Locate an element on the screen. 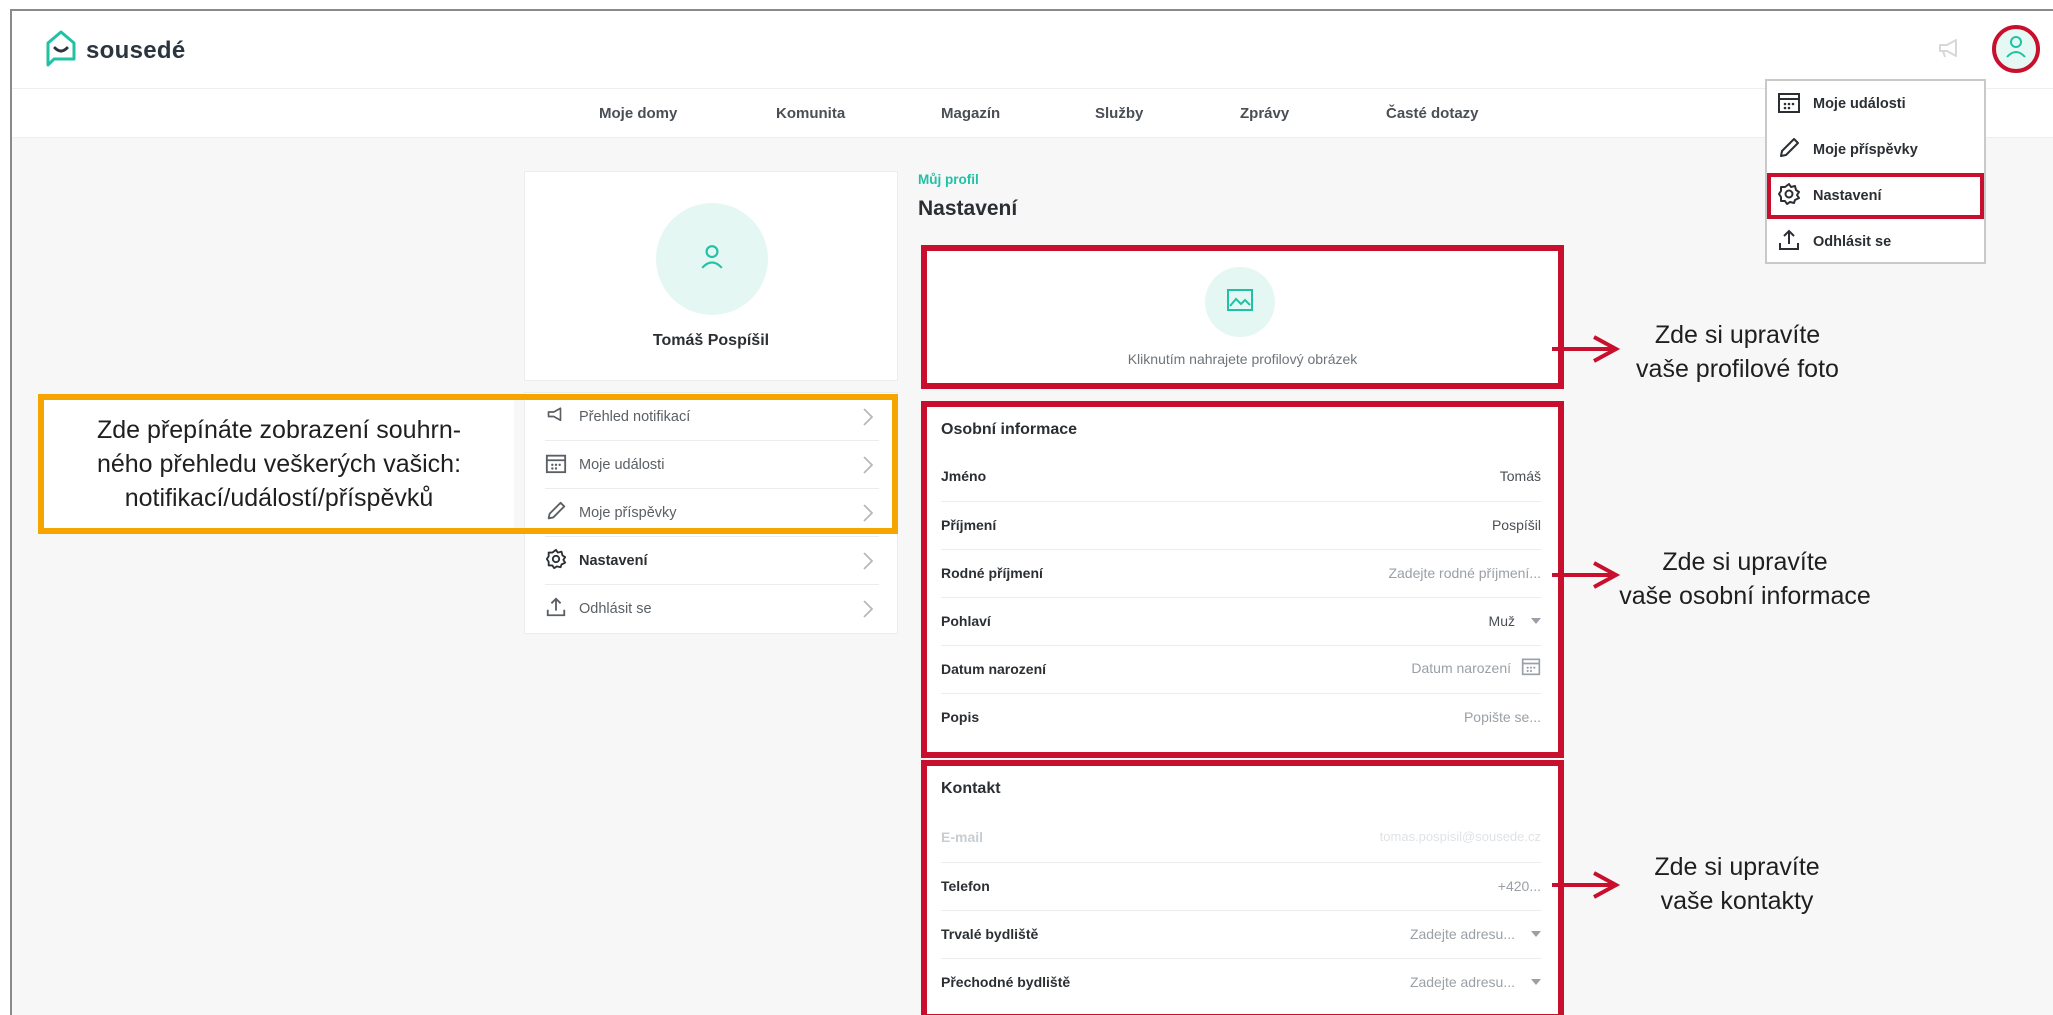 This screenshot has width=2053, height=1015. select-value: Muž is located at coordinates (1501, 621).